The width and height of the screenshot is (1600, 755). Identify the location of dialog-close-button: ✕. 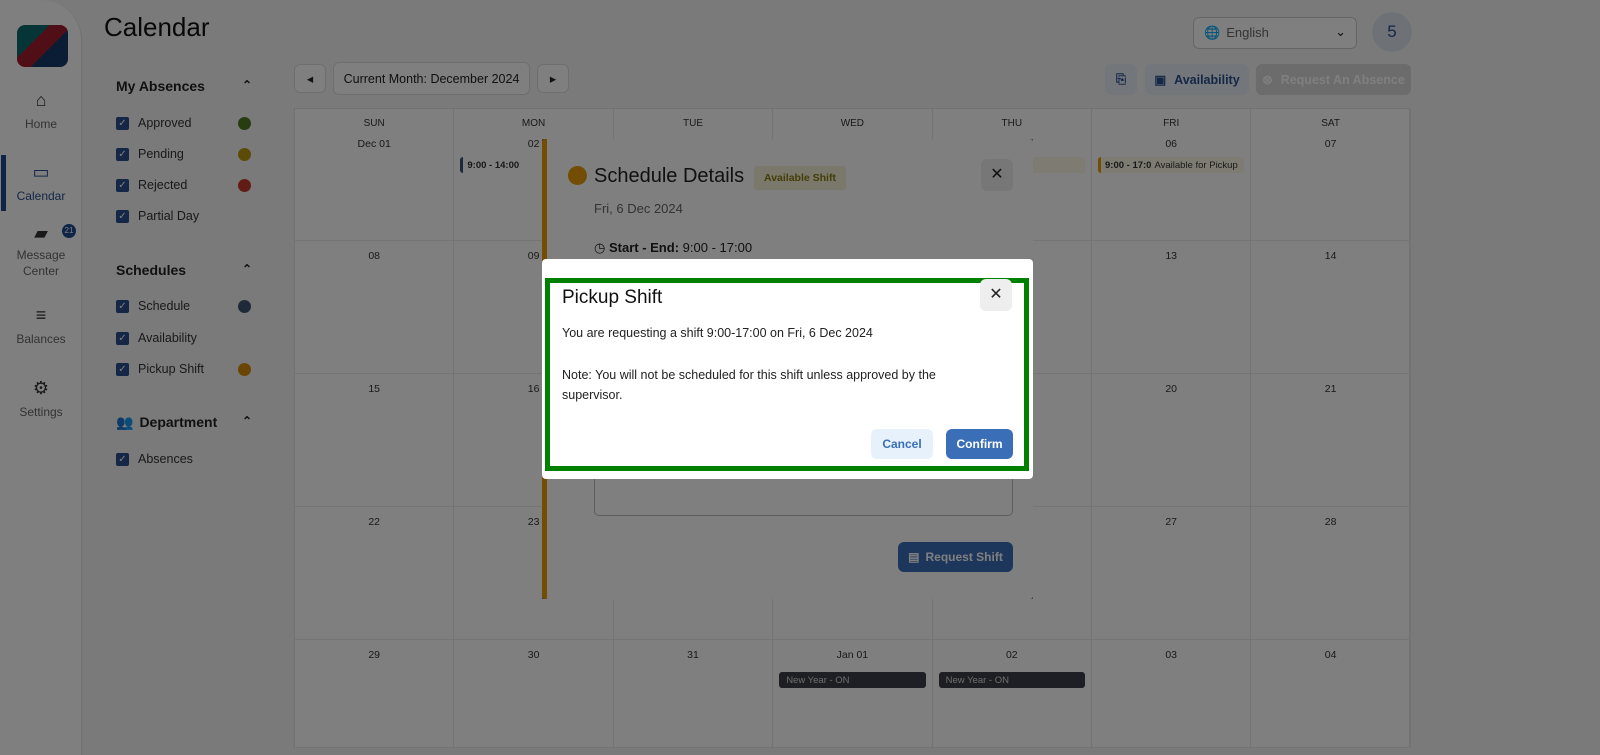
(996, 295).